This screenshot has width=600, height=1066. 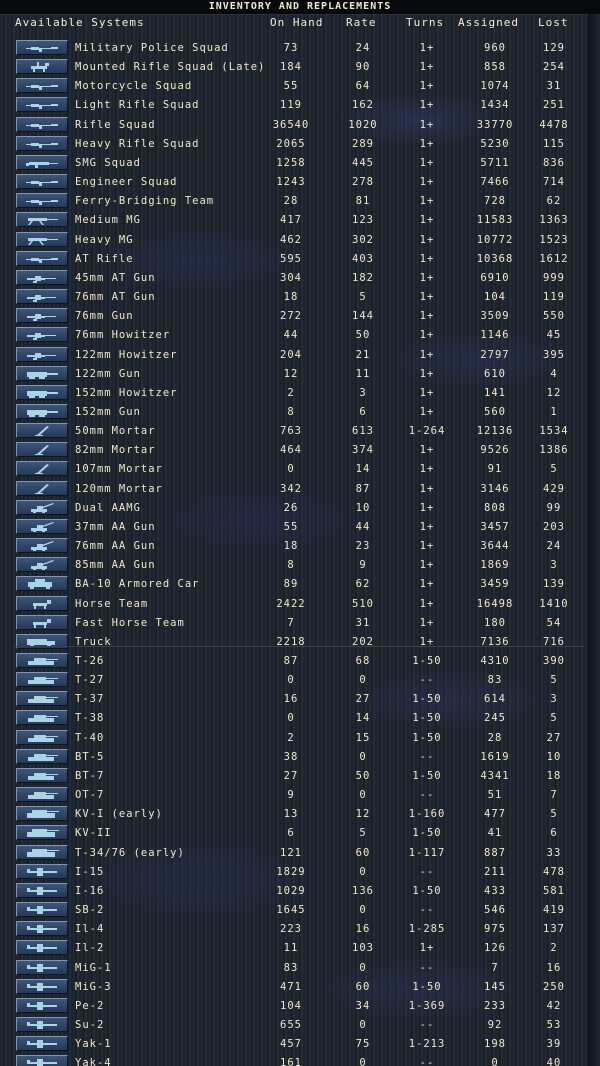 I want to click on table-row: Dual AAMG 26 10 1+ 808 99, so click(x=300, y=507).